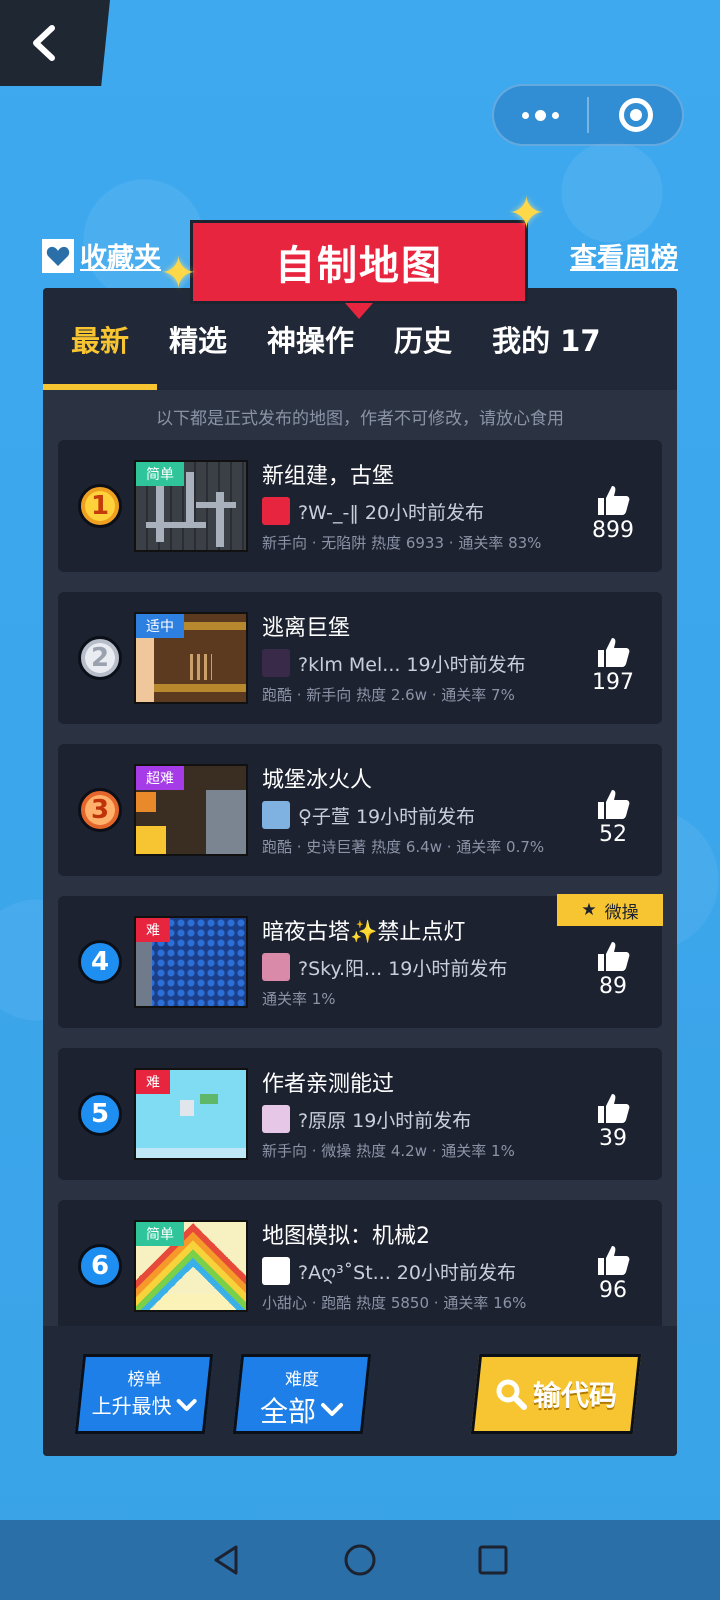 This screenshot has width=720, height=1600. Describe the element at coordinates (44, 43) in the screenshot. I see `chevron-left-icon` at that location.